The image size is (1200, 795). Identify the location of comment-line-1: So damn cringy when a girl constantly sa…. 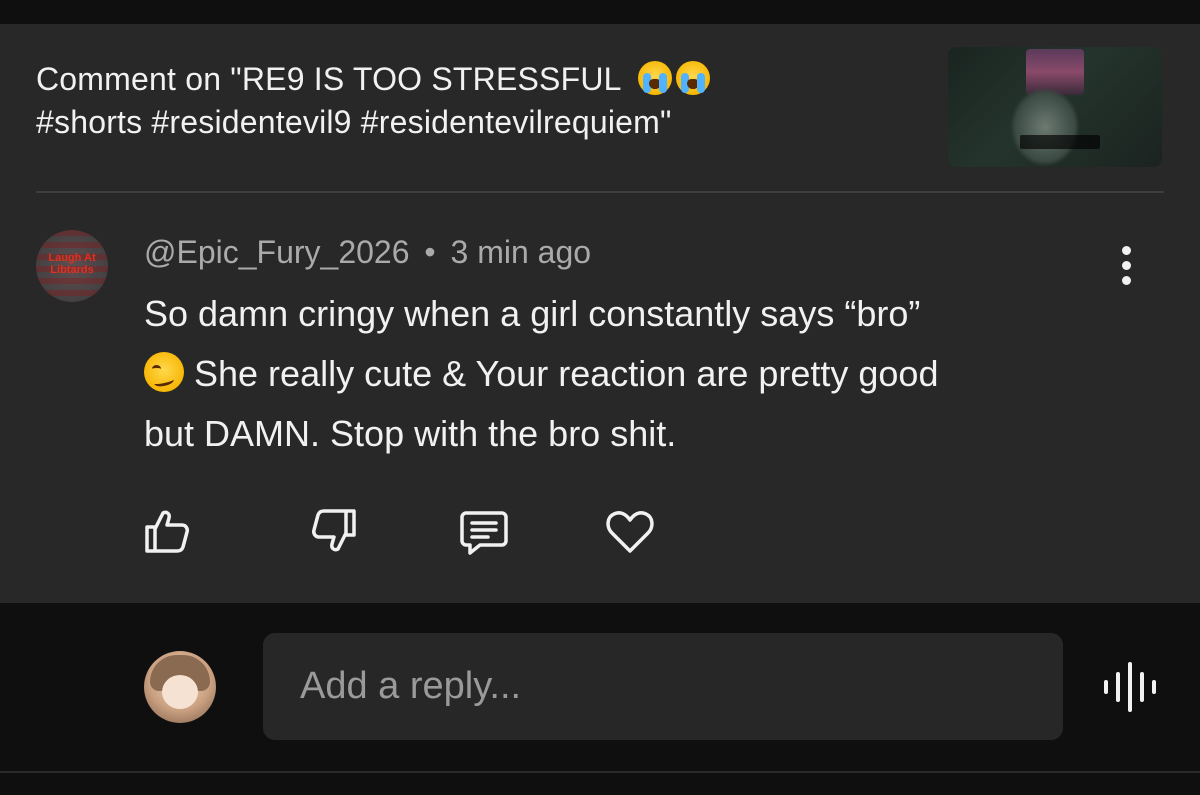
(532, 313).